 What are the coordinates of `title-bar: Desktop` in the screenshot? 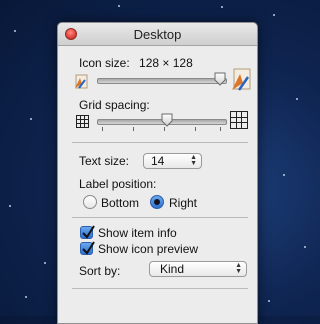 It's located at (157, 34).